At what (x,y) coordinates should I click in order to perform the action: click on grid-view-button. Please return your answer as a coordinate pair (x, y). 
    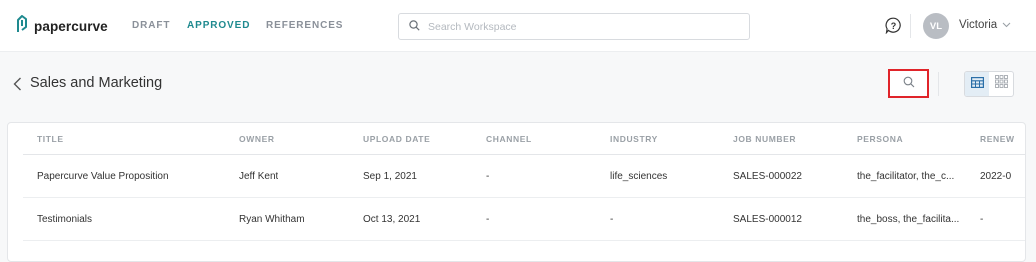
    Looking at the image, I should click on (1001, 84).